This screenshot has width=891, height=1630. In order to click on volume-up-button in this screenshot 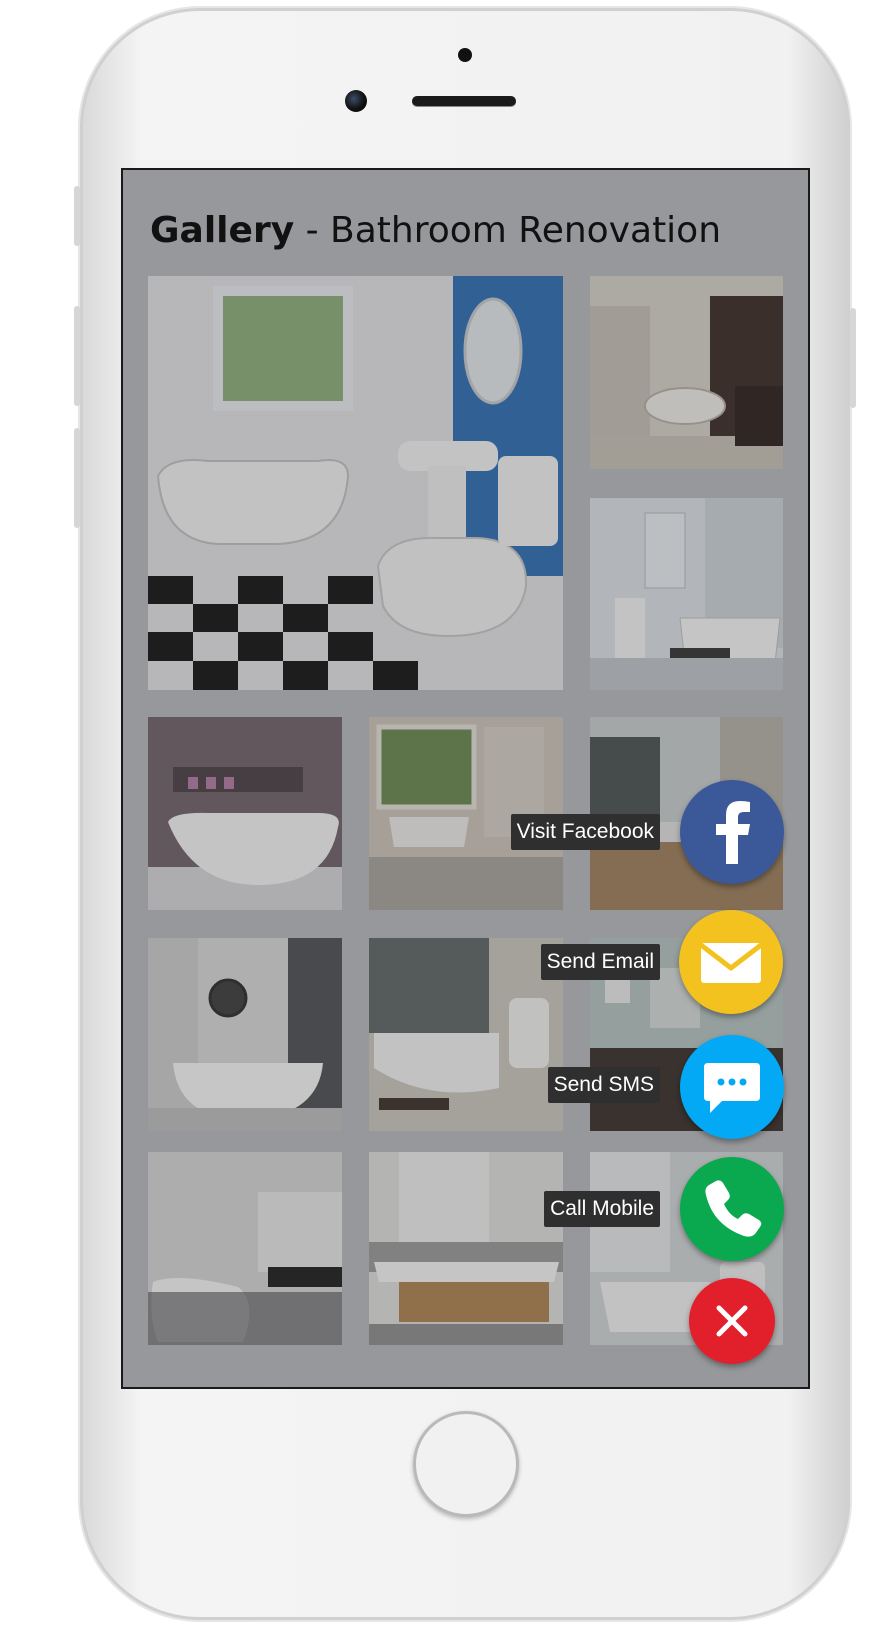, I will do `click(77, 356)`.